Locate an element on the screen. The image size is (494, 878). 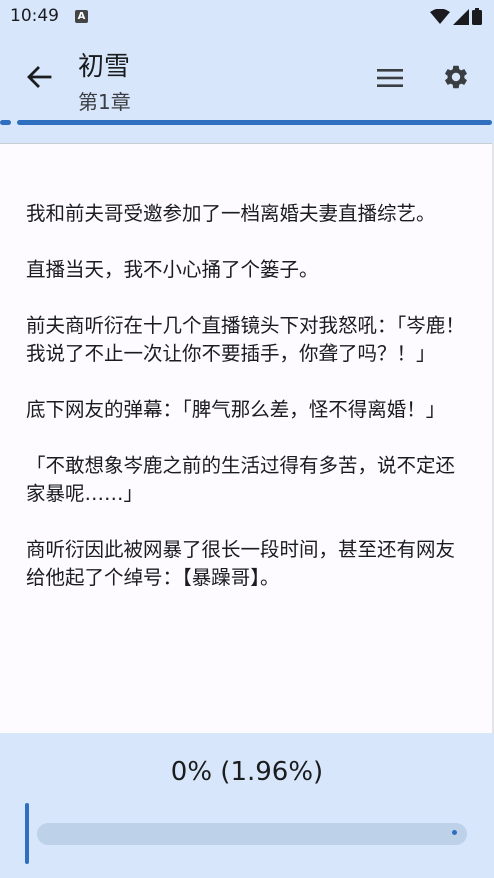
paragraph: 底下网友的弹幕：「脾气那么差，怪不得离婚！」 is located at coordinates (236, 409).